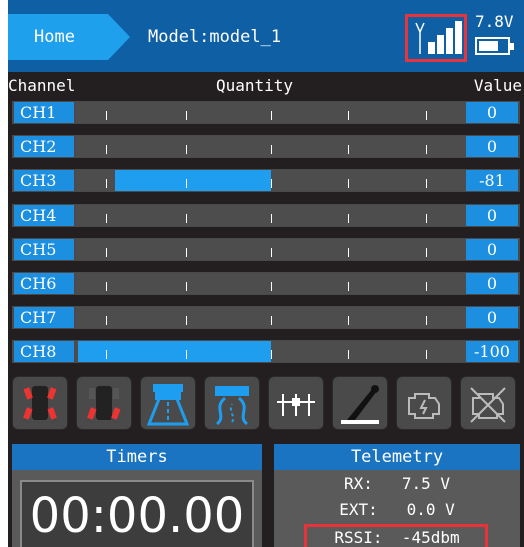 The image size is (524, 547). What do you see at coordinates (255, 85) in the screenshot?
I see `quantity-column-label: Quantity` at bounding box center [255, 85].